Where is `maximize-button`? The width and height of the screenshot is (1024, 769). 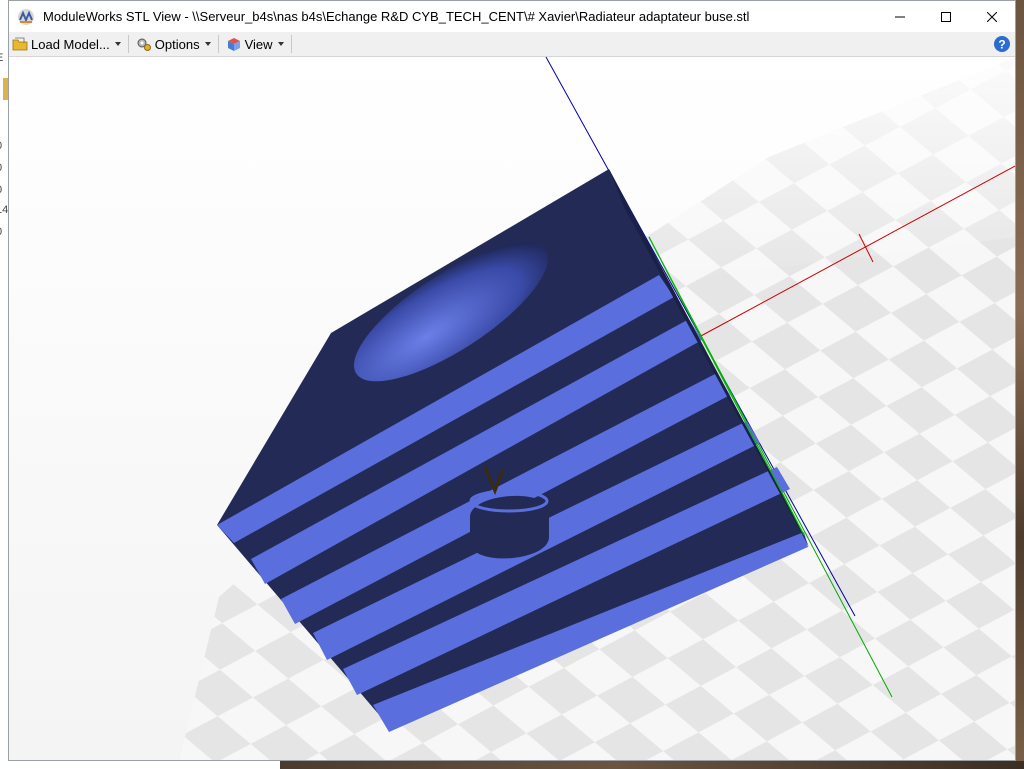
maximize-button is located at coordinates (946, 16).